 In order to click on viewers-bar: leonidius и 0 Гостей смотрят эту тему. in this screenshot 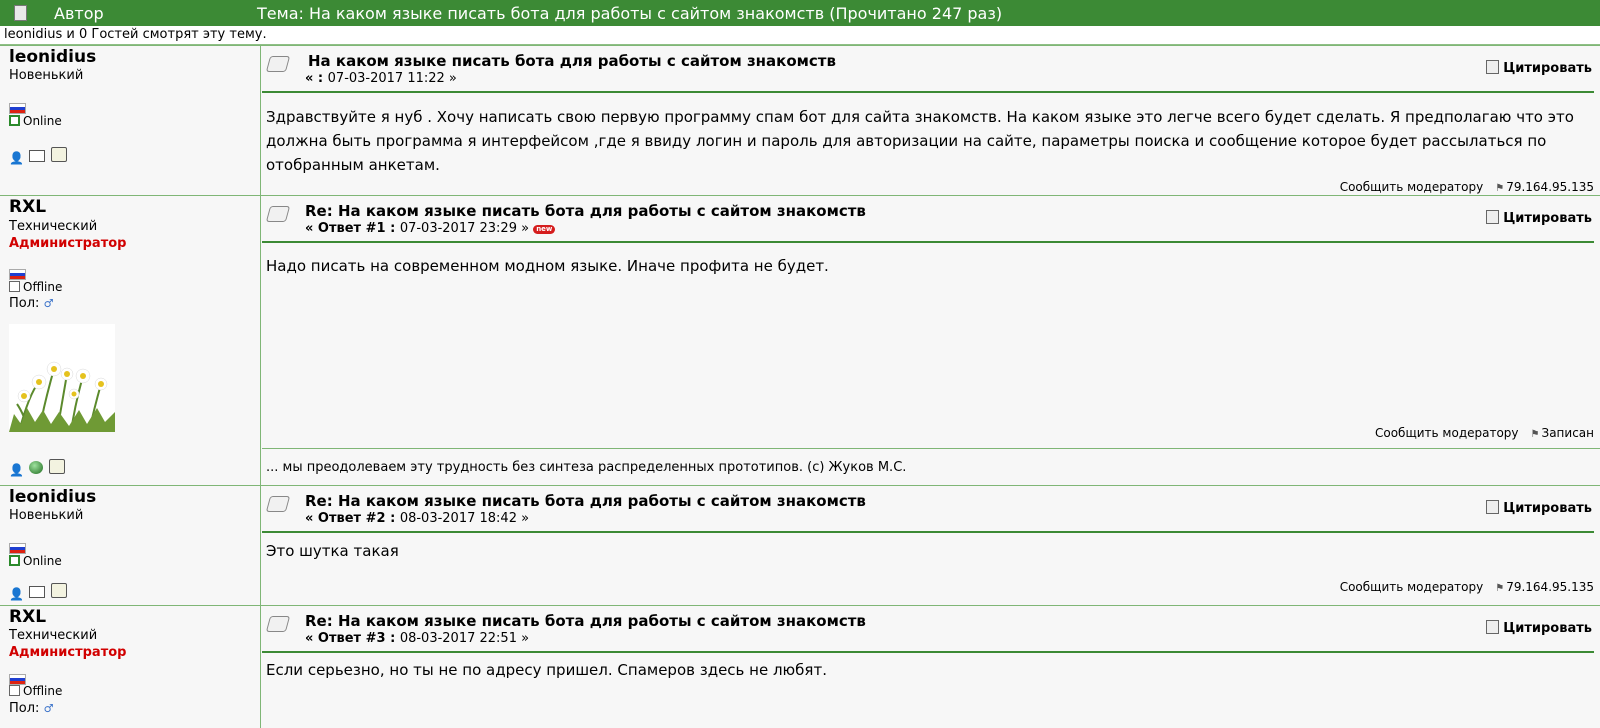, I will do `click(800, 35)`.